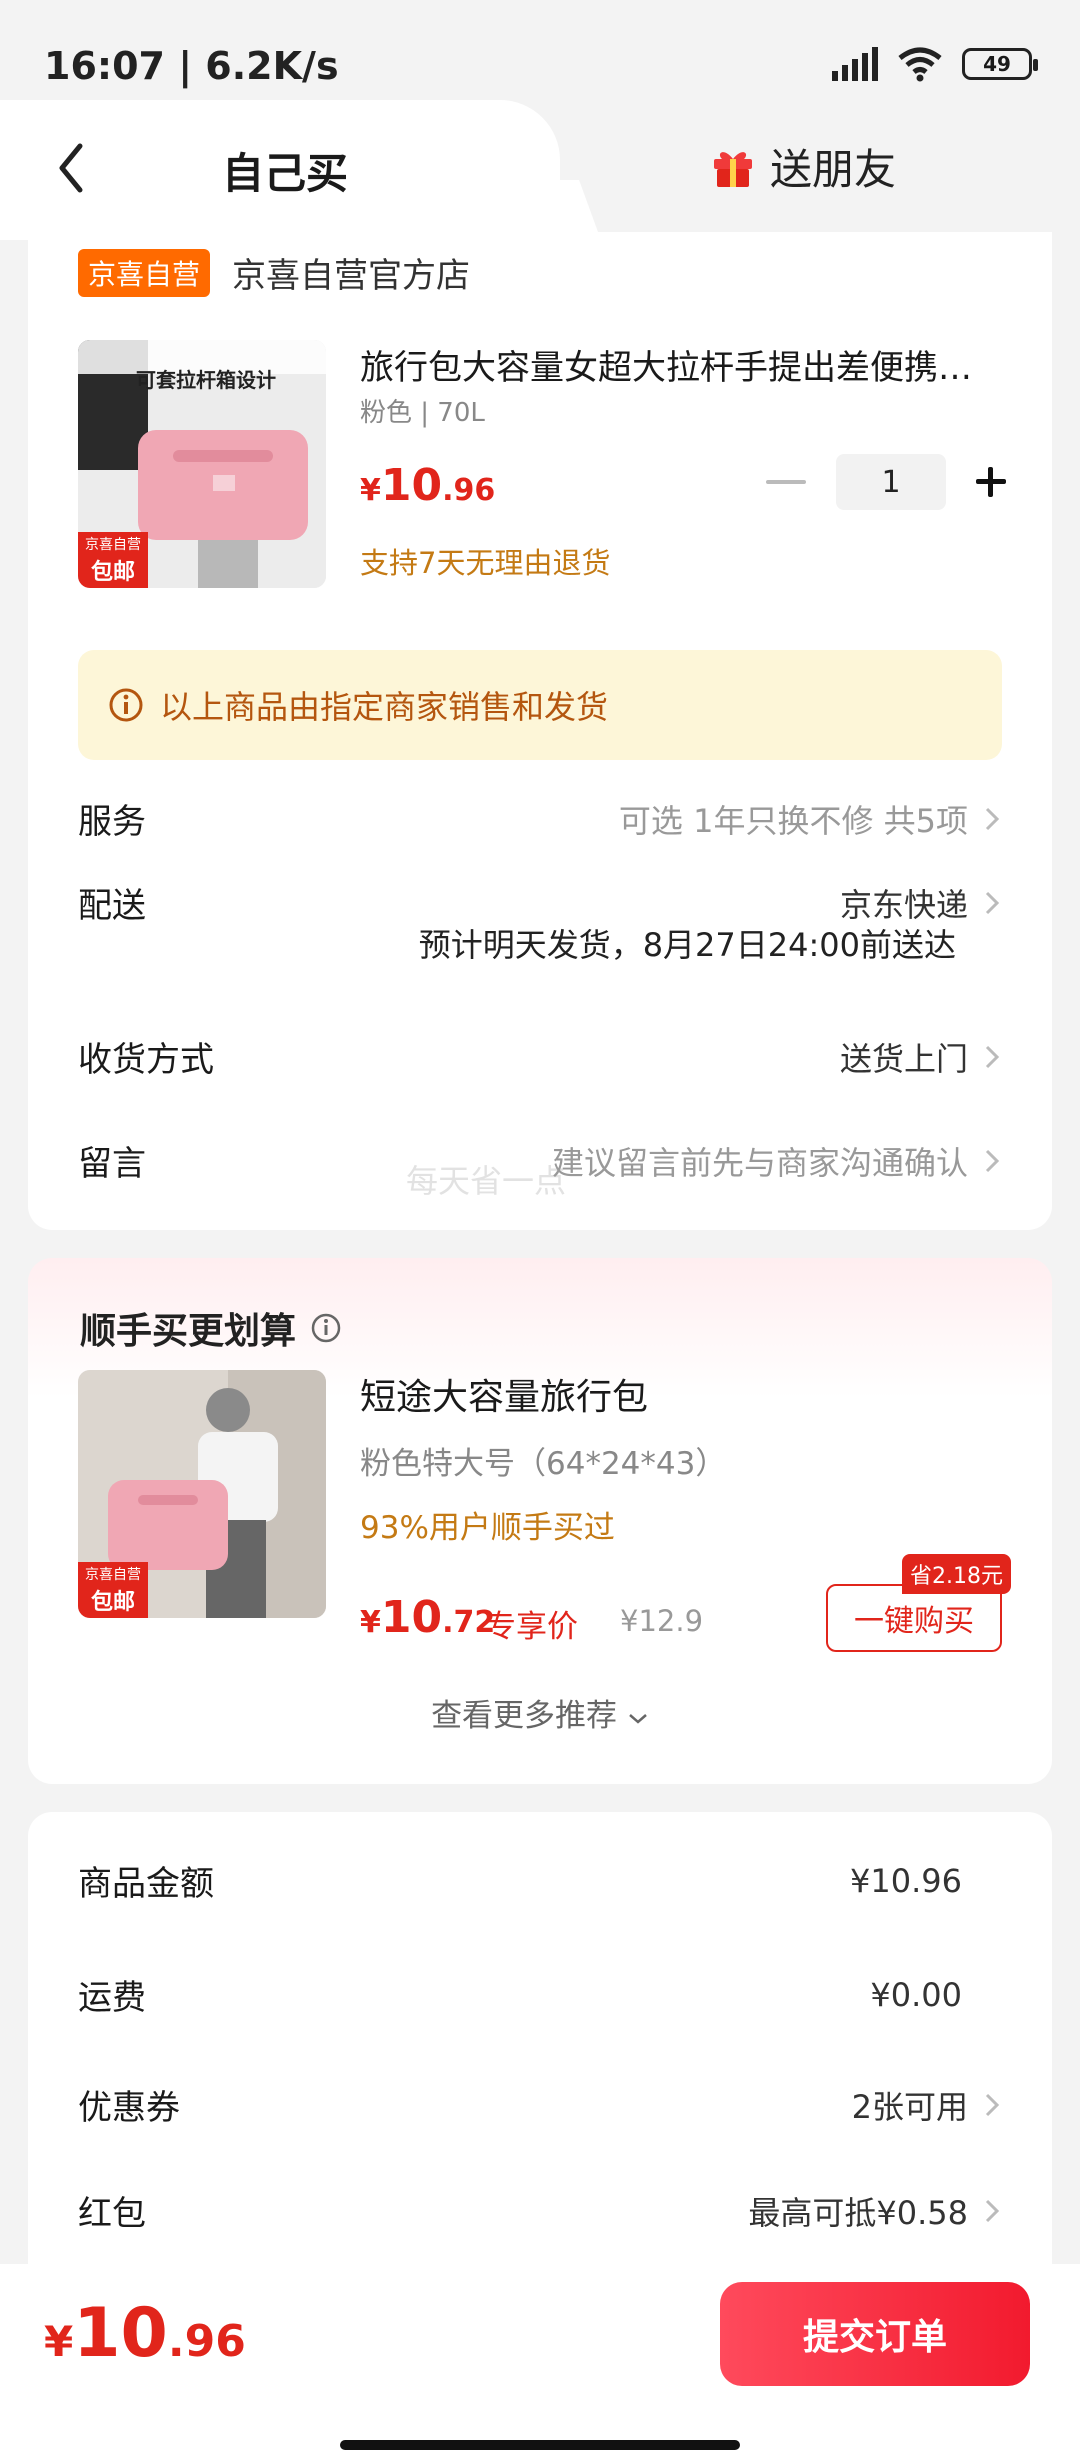 The image size is (1080, 2460). I want to click on savings-badge: 省2.18元, so click(956, 1574).